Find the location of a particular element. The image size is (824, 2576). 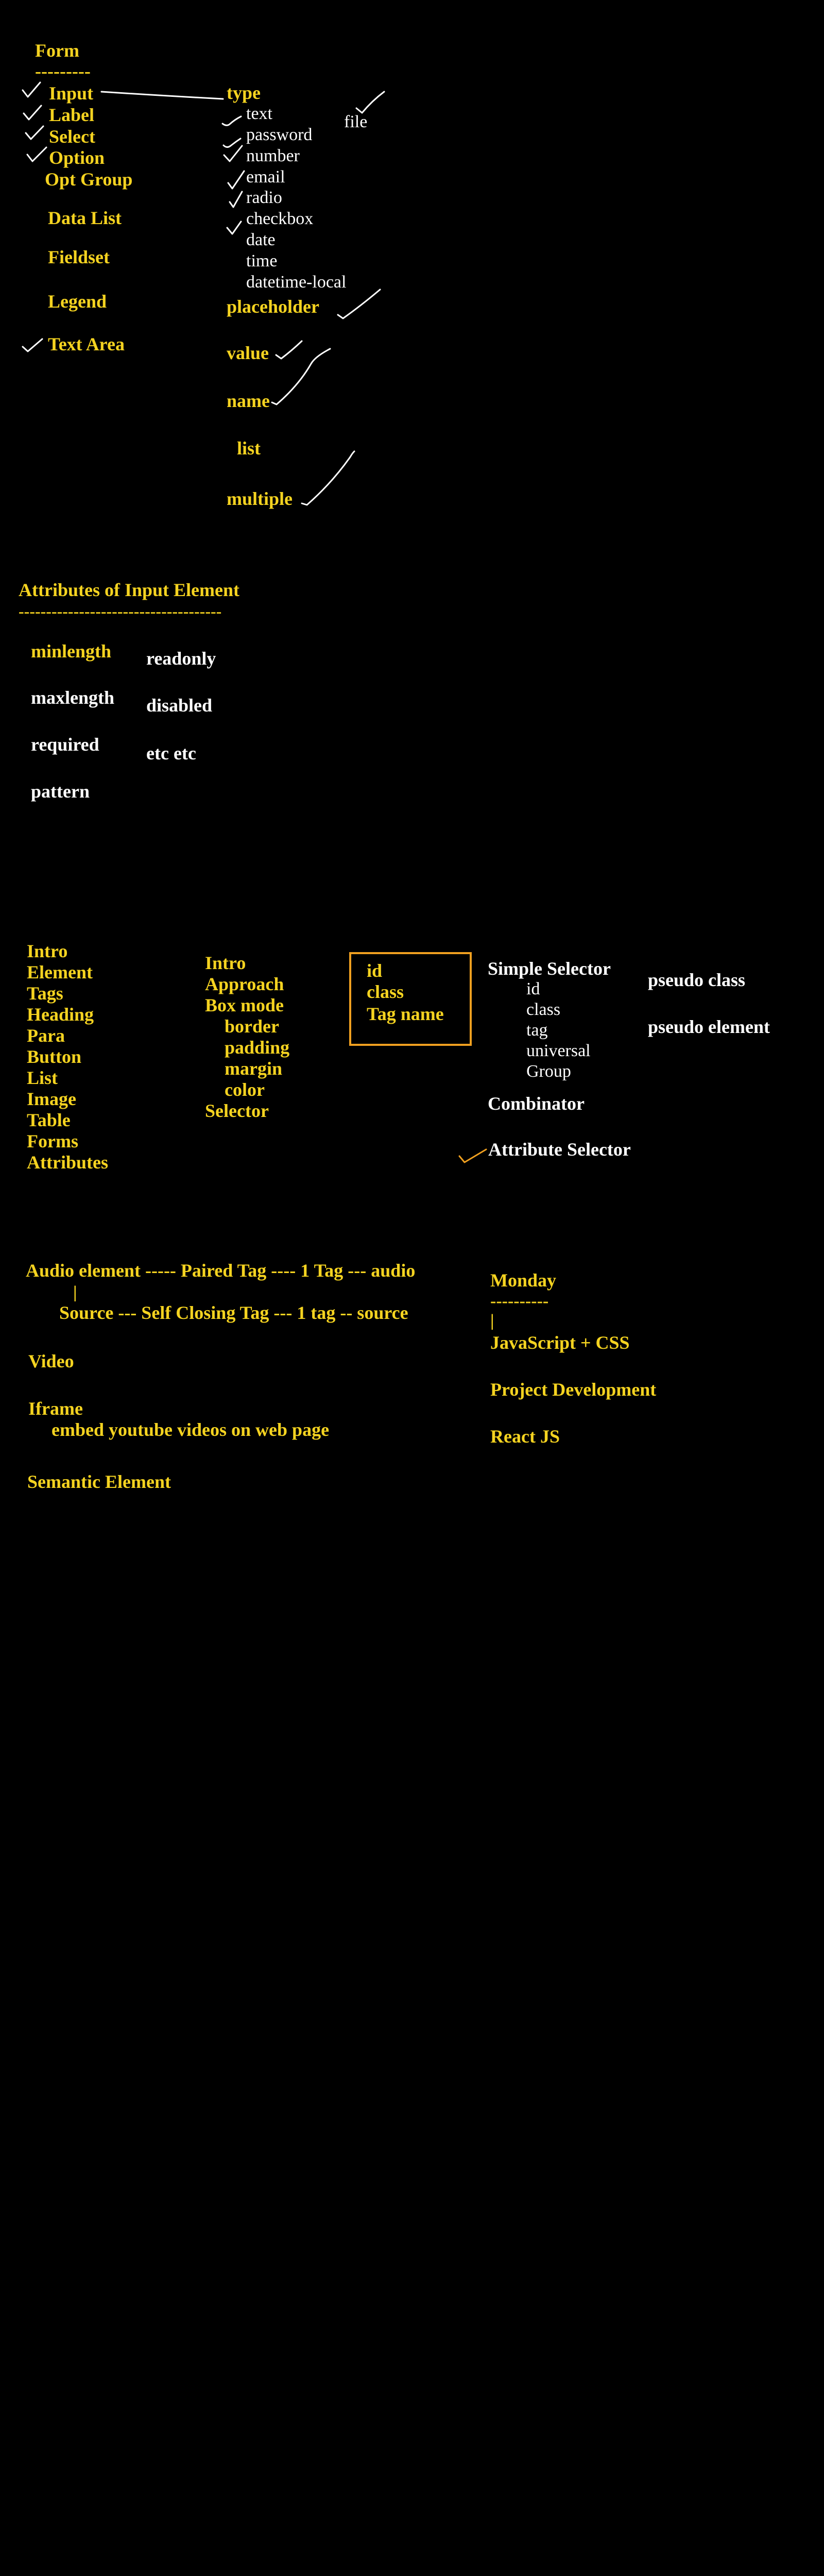

input-attributes-underline: ------------------------------------- is located at coordinates (121, 611).